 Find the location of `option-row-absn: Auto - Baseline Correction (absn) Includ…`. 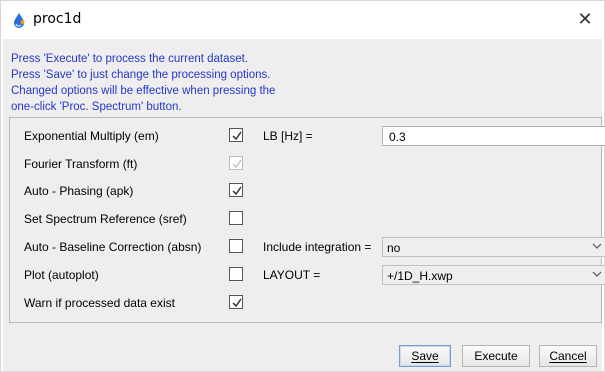

option-row-absn: Auto - Baseline Correction (absn) Includ… is located at coordinates (307, 248).